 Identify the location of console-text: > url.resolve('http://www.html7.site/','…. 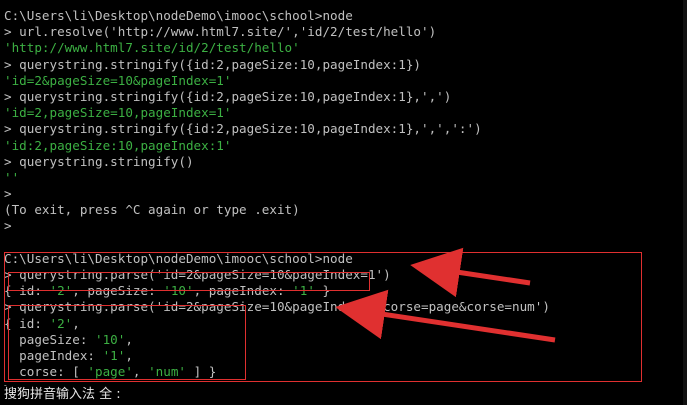
(220, 32).